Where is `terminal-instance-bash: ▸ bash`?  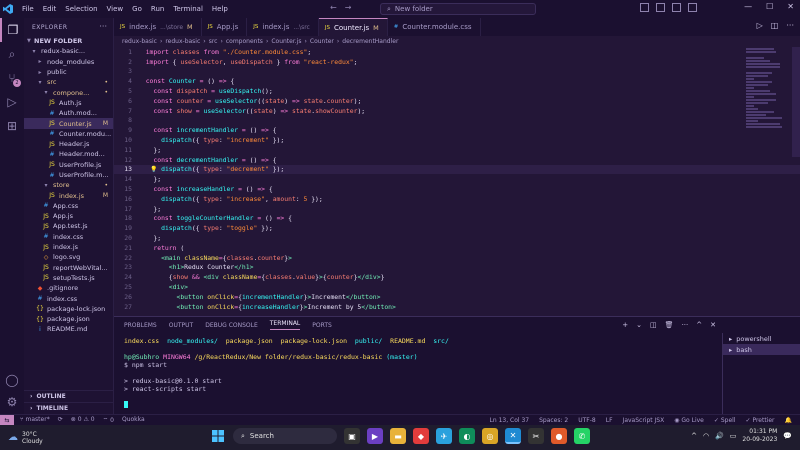 terminal-instance-bash: ▸ bash is located at coordinates (761, 349).